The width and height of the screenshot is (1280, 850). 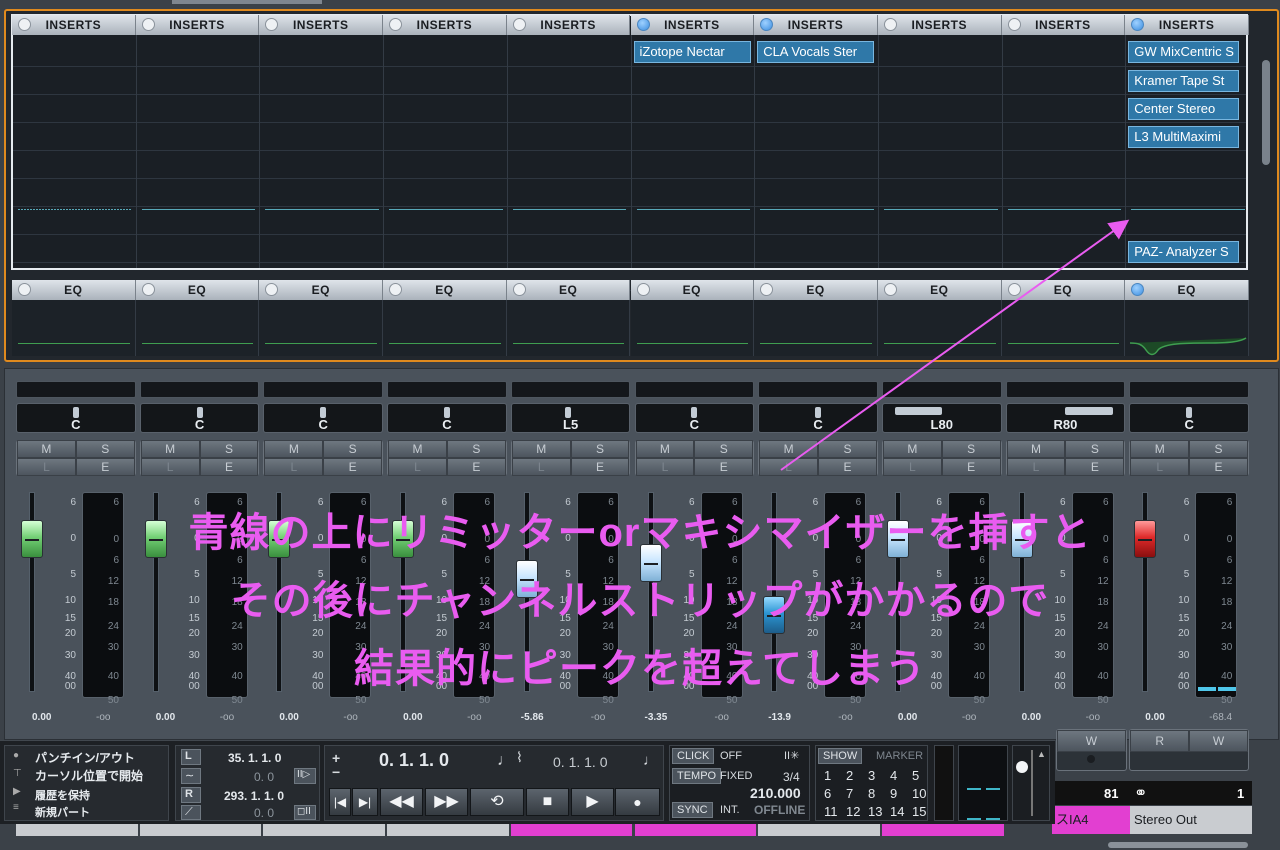 What do you see at coordinates (191, 795) in the screenshot?
I see `right-locator-icon: R` at bounding box center [191, 795].